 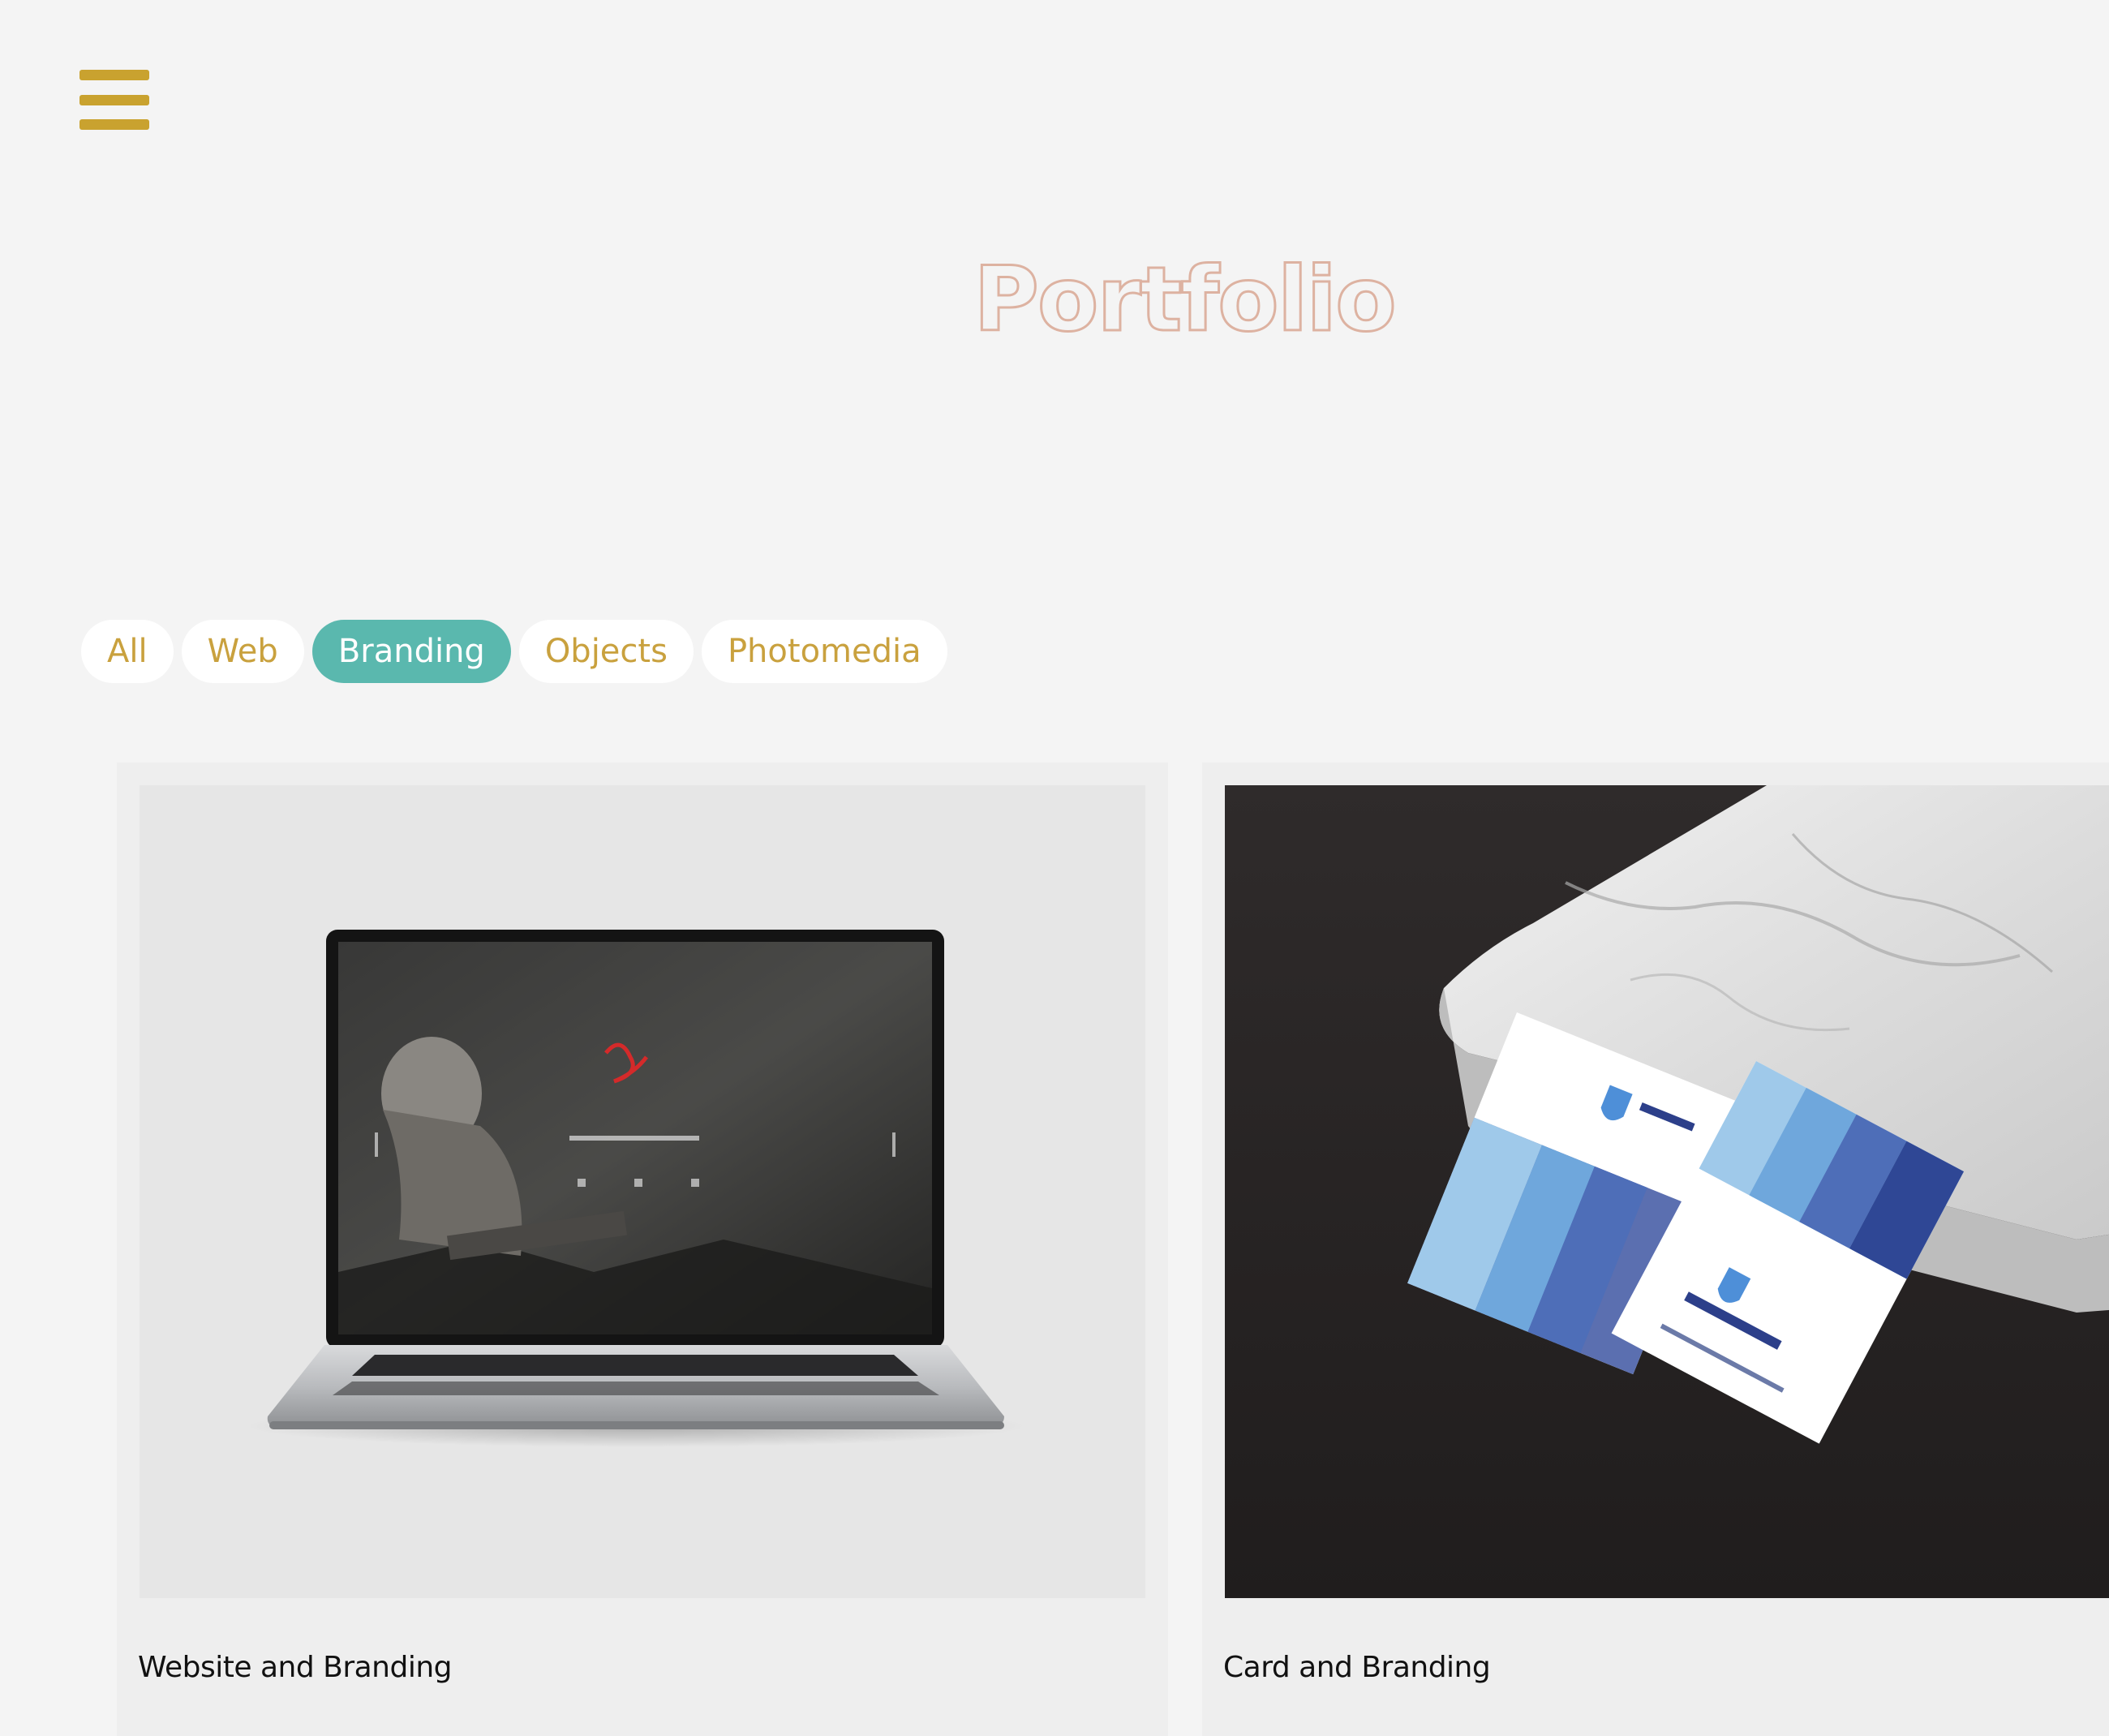 What do you see at coordinates (411, 651) in the screenshot?
I see `filter-branding: Branding` at bounding box center [411, 651].